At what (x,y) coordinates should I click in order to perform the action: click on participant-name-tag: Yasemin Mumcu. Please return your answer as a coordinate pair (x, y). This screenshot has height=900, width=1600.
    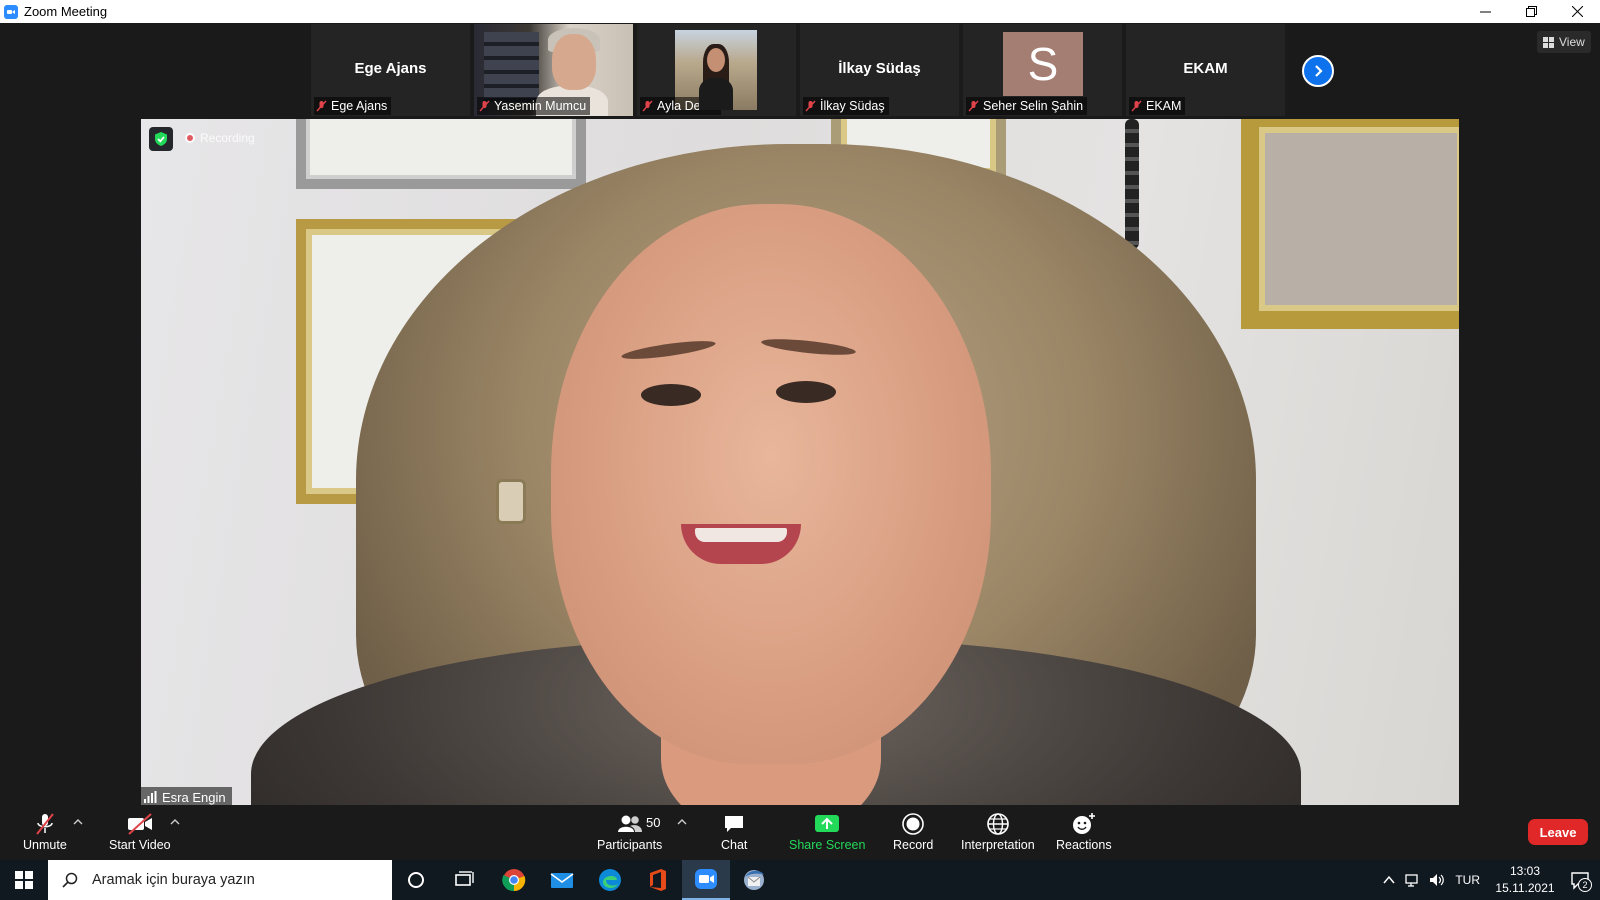
    Looking at the image, I should click on (534, 106).